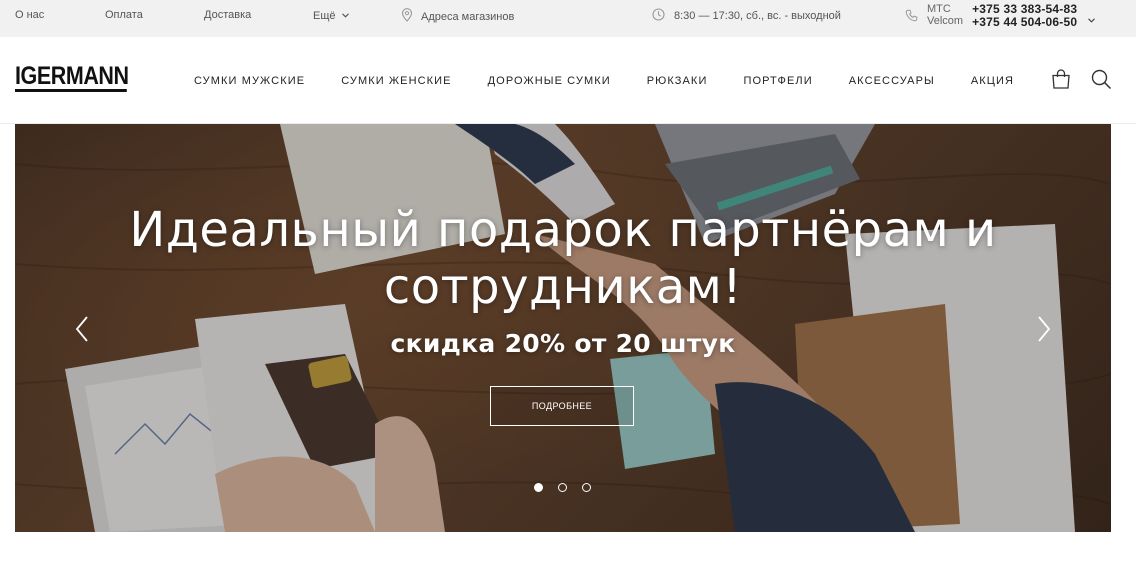 The height and width of the screenshot is (575, 1136). What do you see at coordinates (324, 16) in the screenshot?
I see `more-label: Ещё` at bounding box center [324, 16].